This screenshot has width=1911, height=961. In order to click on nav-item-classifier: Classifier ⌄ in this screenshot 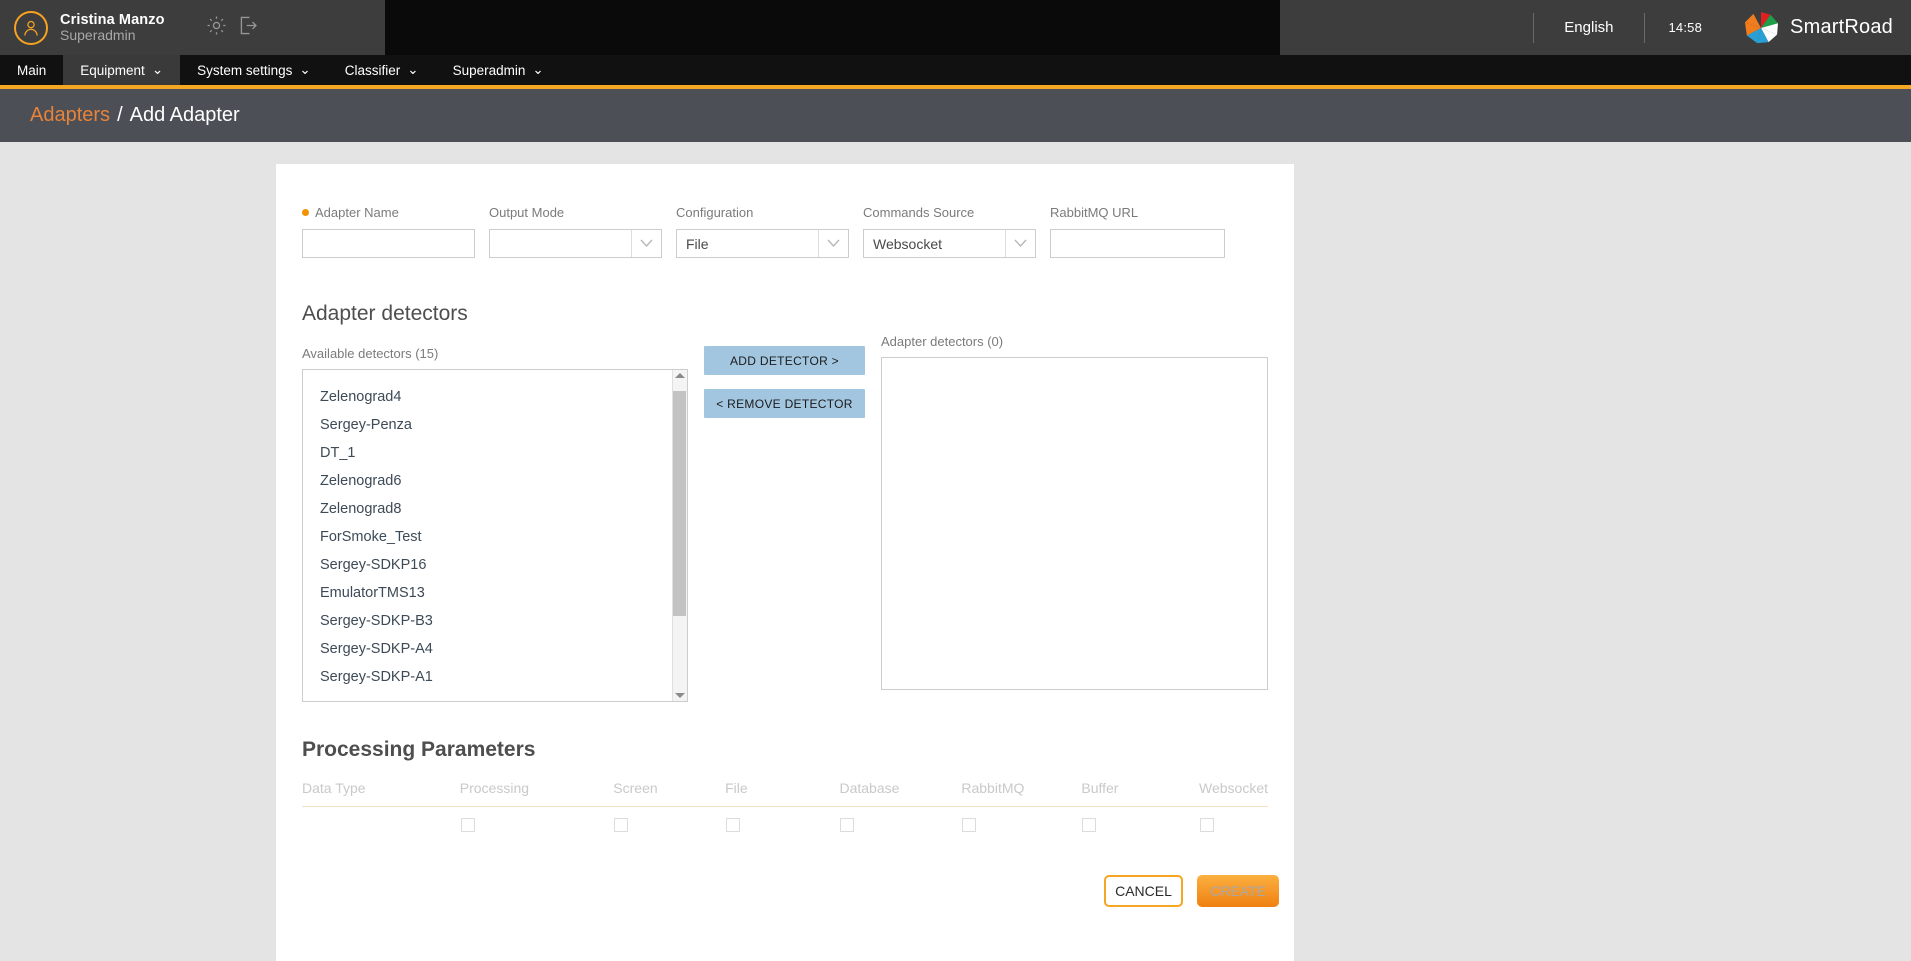, I will do `click(382, 70)`.